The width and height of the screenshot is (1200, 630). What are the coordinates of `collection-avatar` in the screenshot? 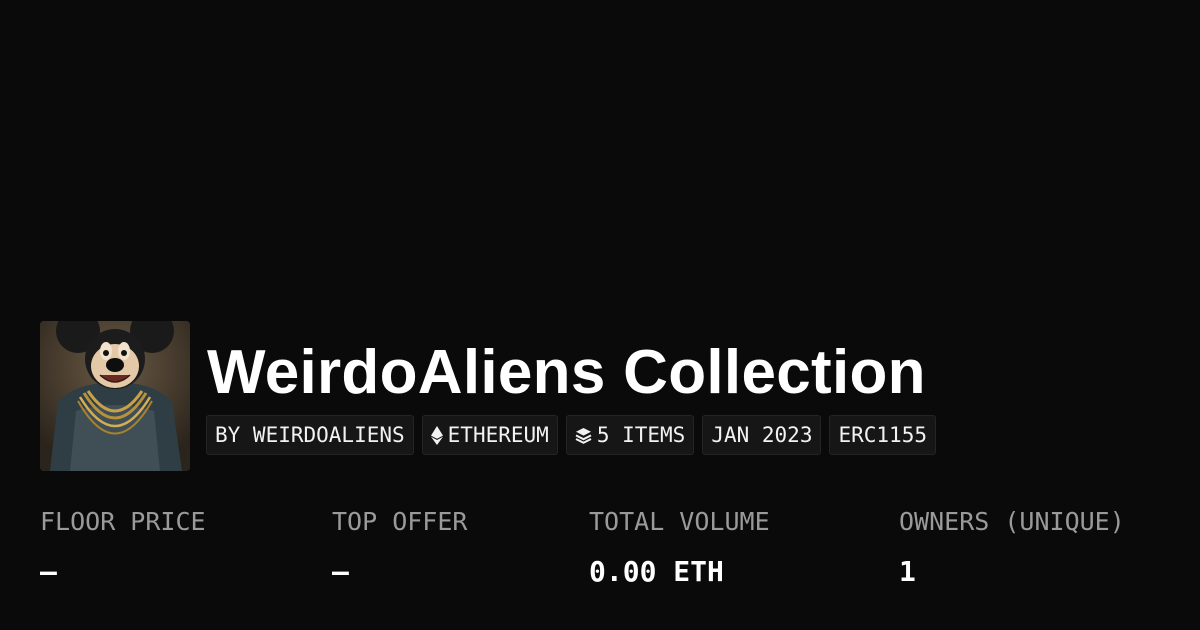 It's located at (115, 396).